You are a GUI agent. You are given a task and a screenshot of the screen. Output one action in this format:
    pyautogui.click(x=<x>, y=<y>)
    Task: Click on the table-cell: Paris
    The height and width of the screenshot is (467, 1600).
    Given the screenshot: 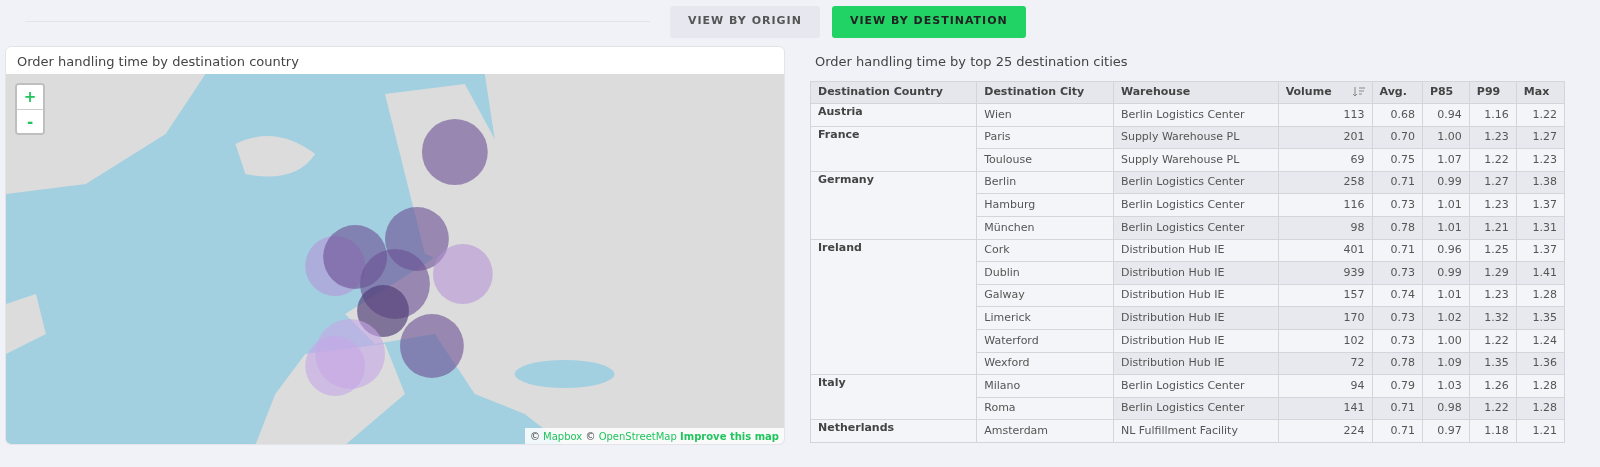 What is the action you would take?
    pyautogui.click(x=1045, y=137)
    